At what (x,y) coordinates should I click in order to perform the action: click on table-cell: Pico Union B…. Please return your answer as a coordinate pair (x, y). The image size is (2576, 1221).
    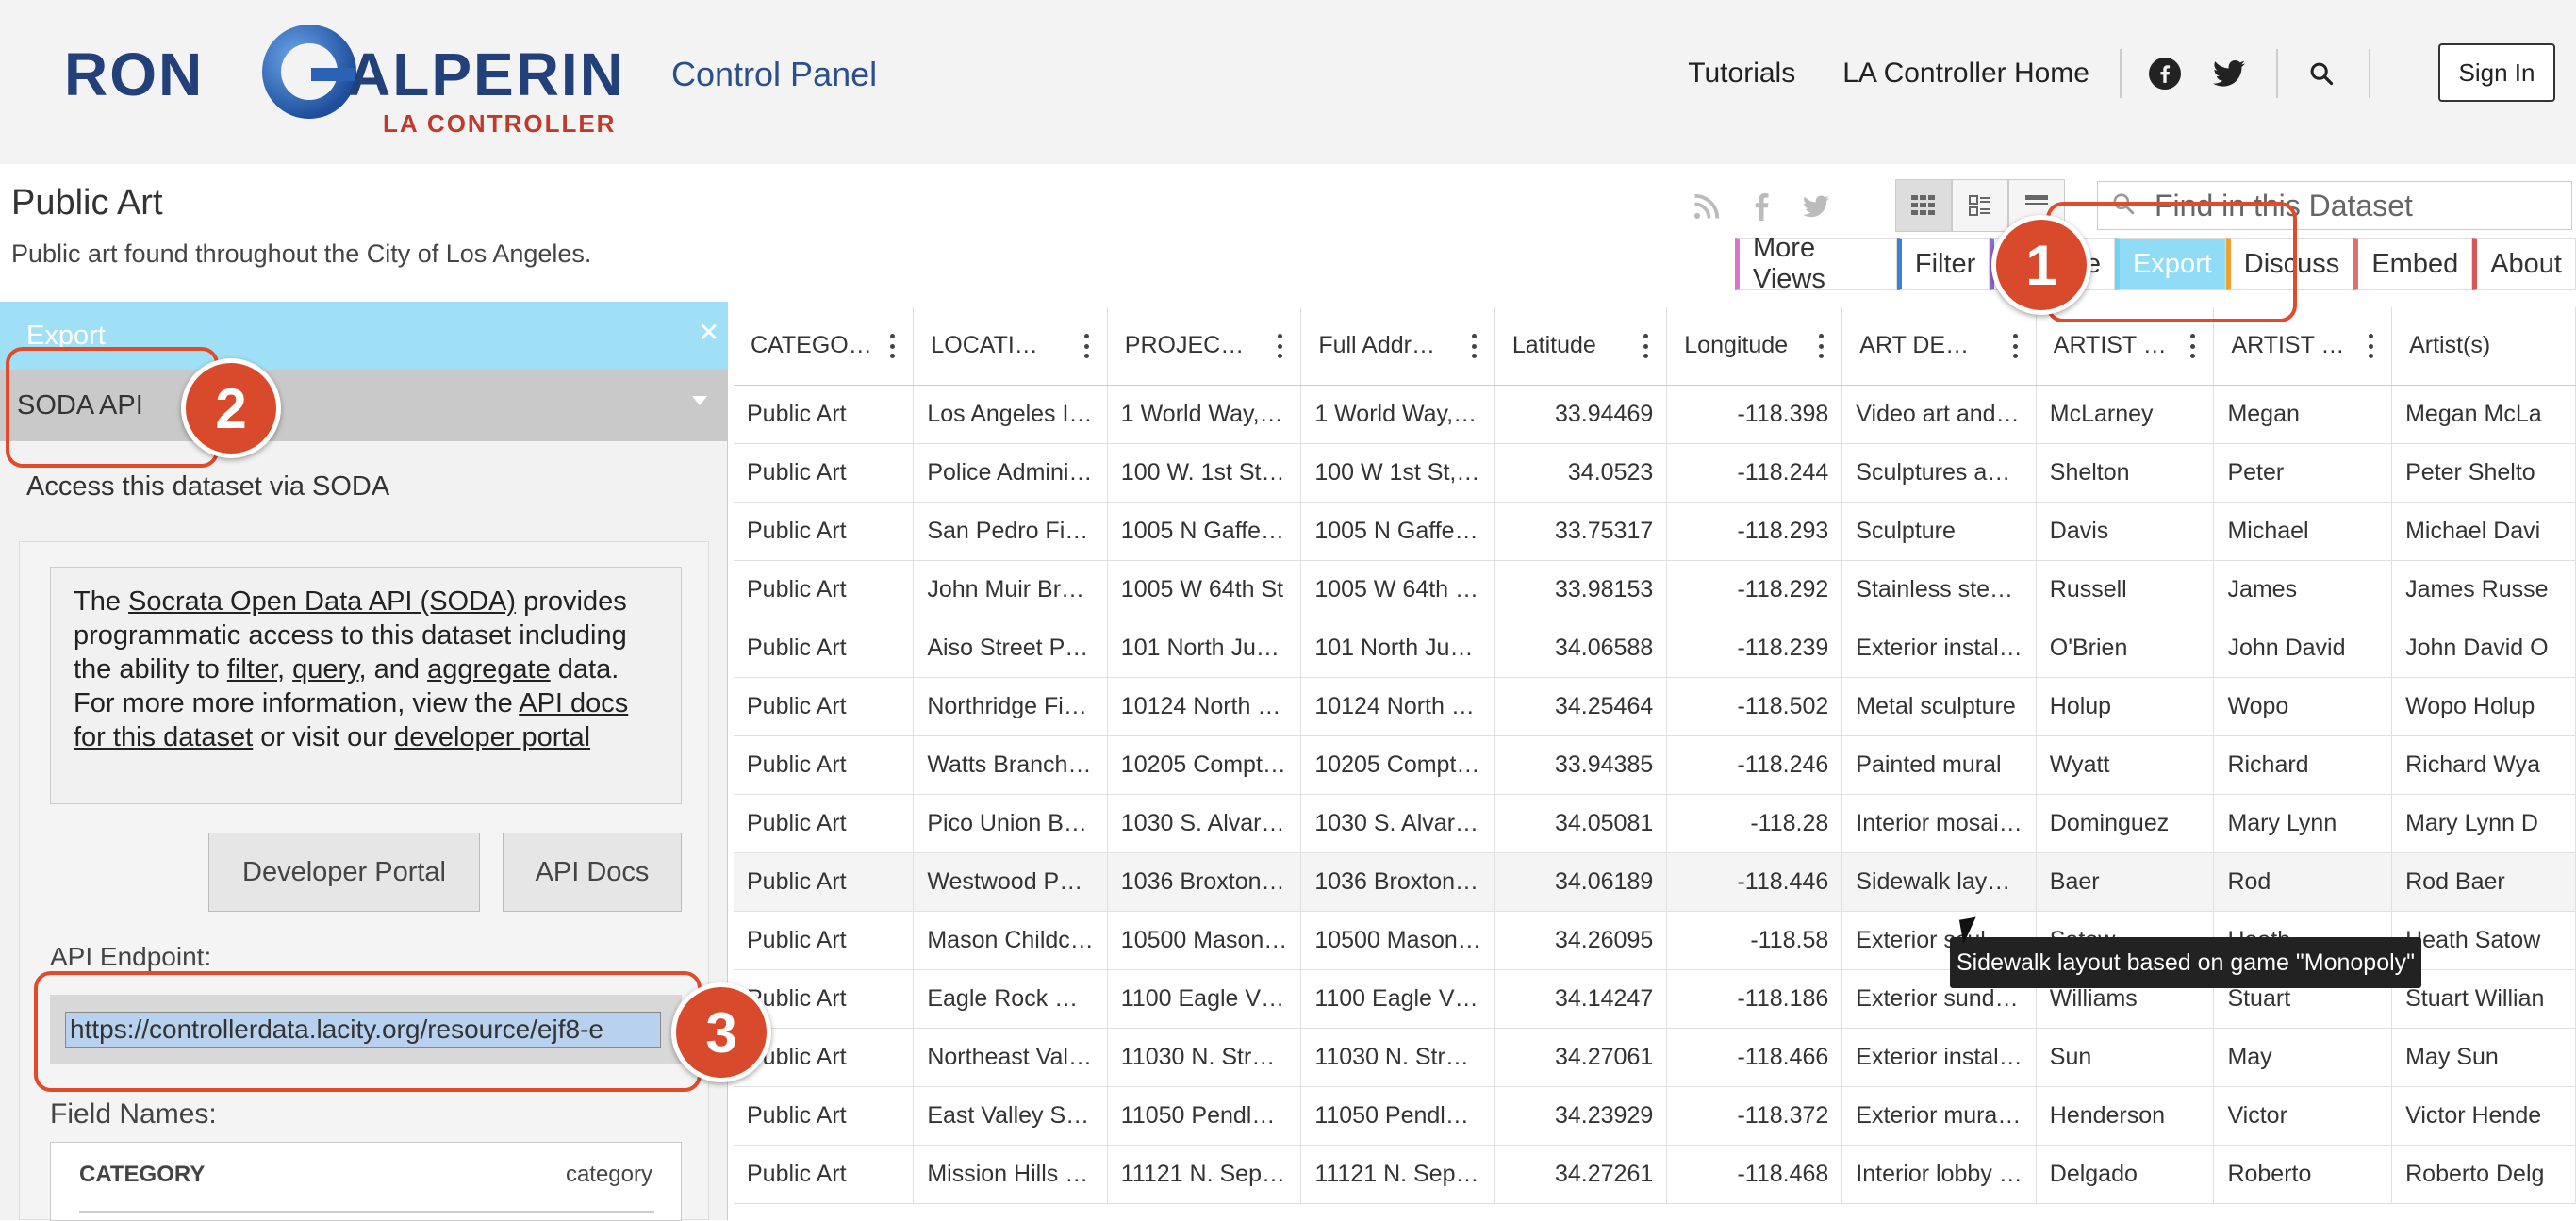
    Looking at the image, I should click on (1010, 823).